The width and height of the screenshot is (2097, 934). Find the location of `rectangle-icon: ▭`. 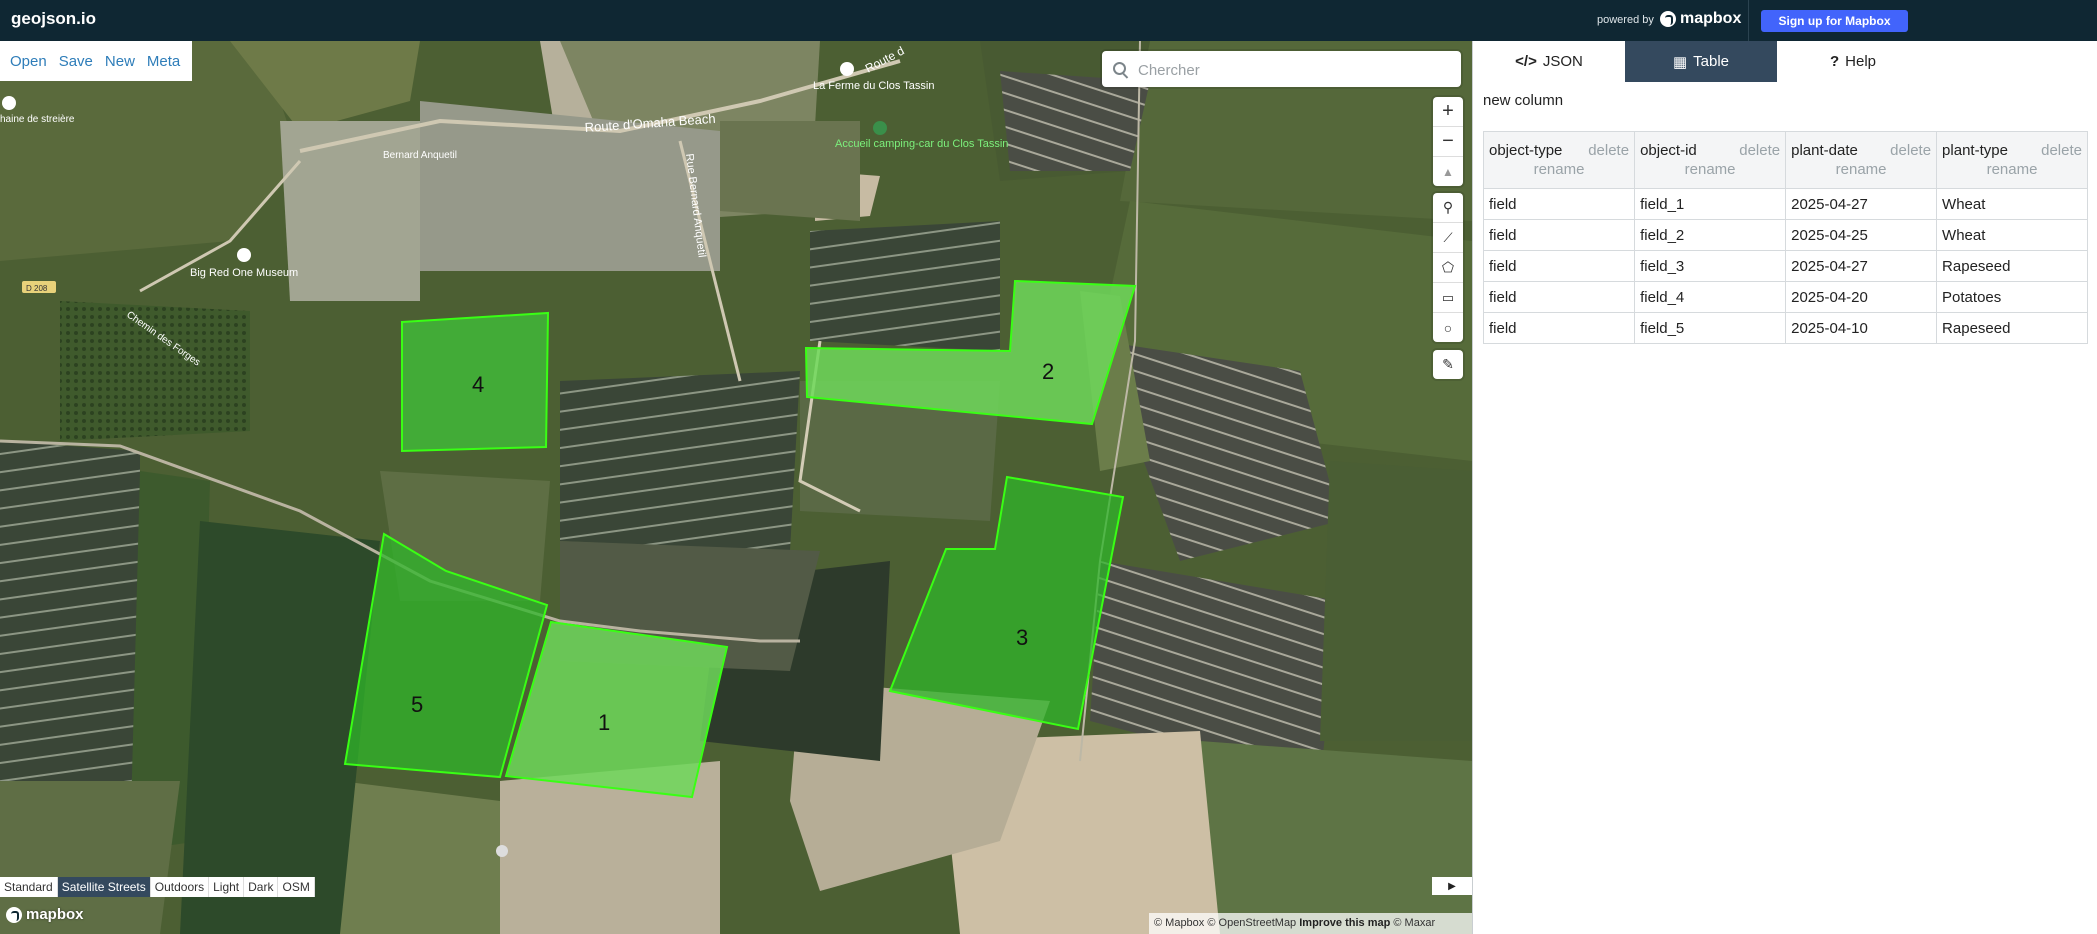

rectangle-icon: ▭ is located at coordinates (1448, 297).